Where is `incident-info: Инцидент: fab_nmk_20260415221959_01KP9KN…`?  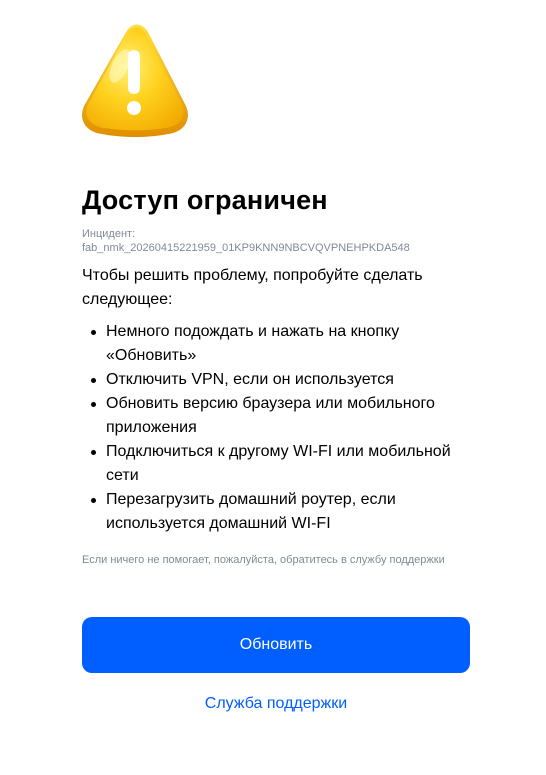 incident-info: Инцидент: fab_nmk_20260415221959_01KP9KN… is located at coordinates (246, 241).